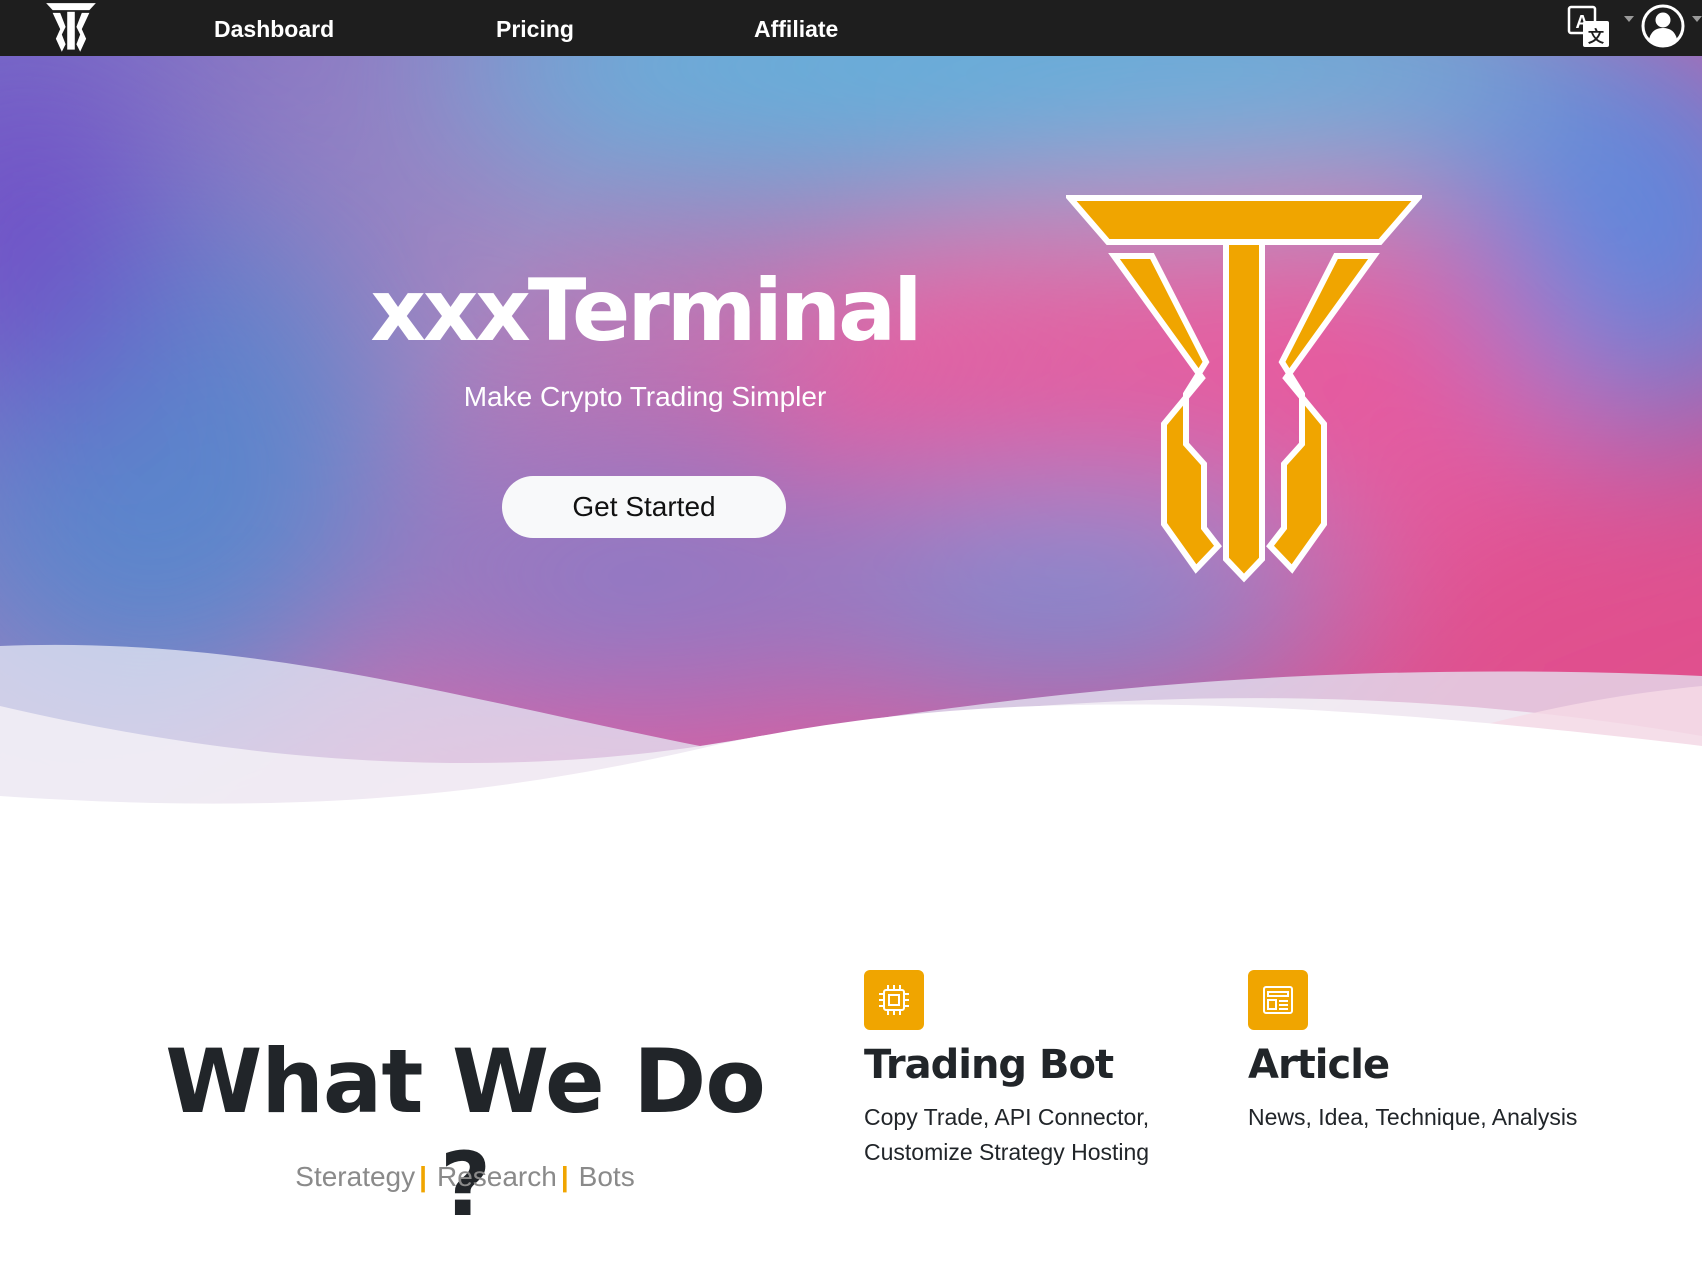  I want to click on service-description: News, Idea, Technique, Analysis, so click(1412, 1117).